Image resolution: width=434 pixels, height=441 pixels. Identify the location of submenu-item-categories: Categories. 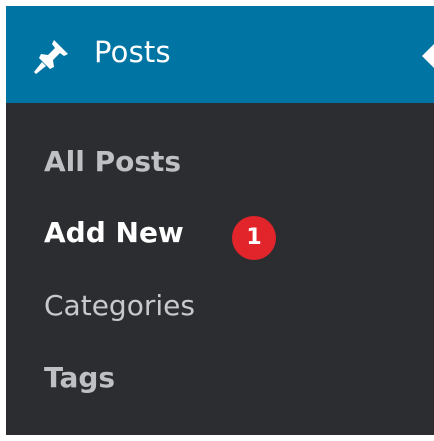
(119, 306).